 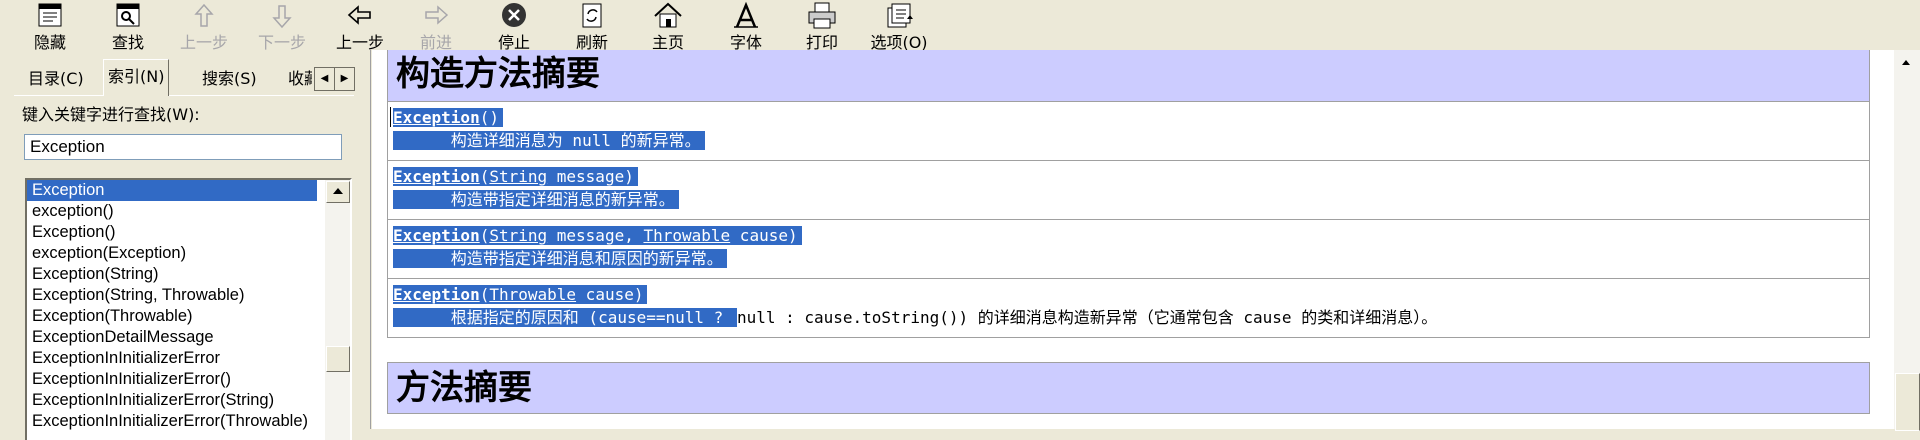 I want to click on index-list-item: ExceptionInInitializerError, so click(x=172, y=358).